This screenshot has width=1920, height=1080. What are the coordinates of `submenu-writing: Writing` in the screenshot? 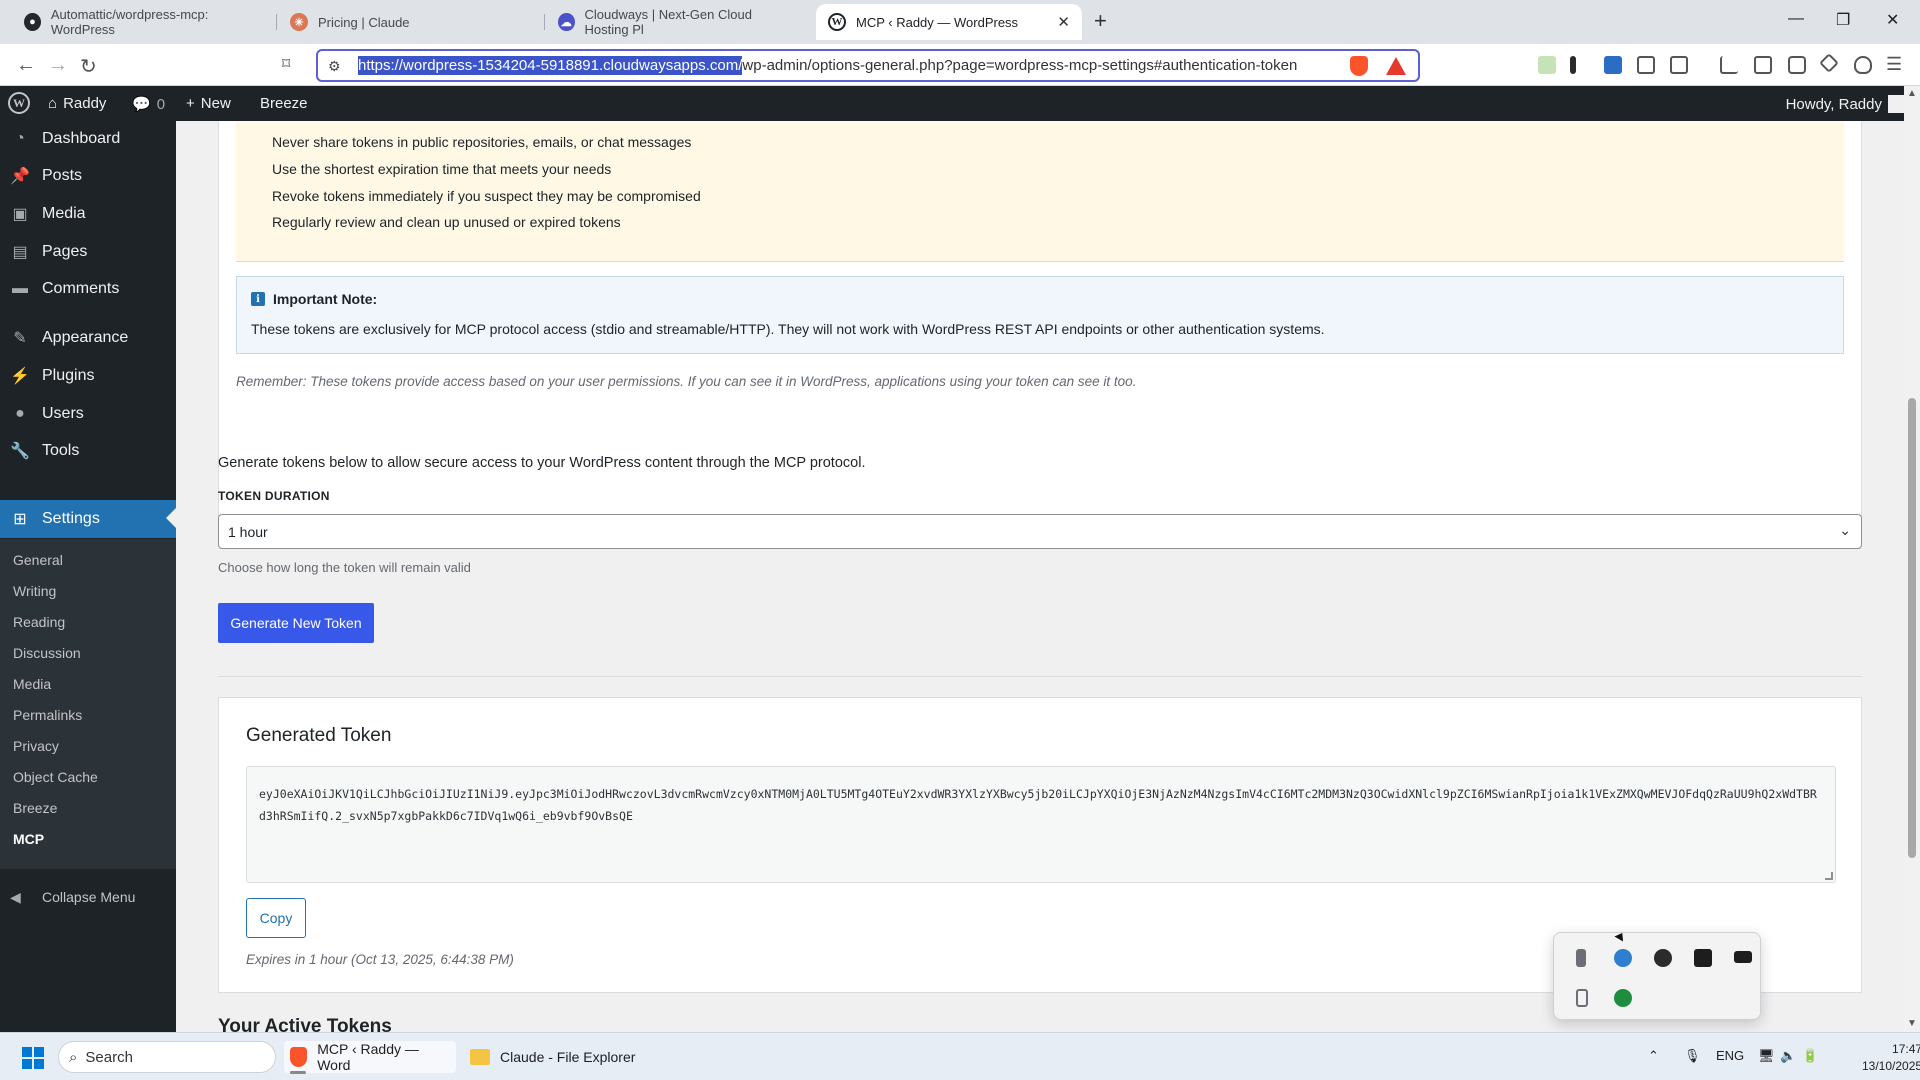 It's located at (34, 591).